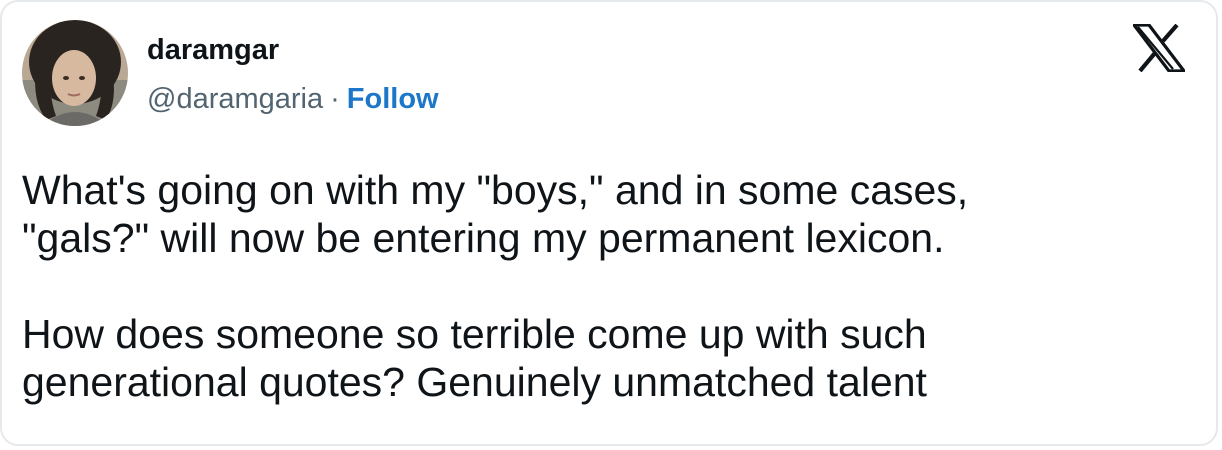 The height and width of the screenshot is (450, 1222). What do you see at coordinates (1159, 48) in the screenshot?
I see `x-logo-icon` at bounding box center [1159, 48].